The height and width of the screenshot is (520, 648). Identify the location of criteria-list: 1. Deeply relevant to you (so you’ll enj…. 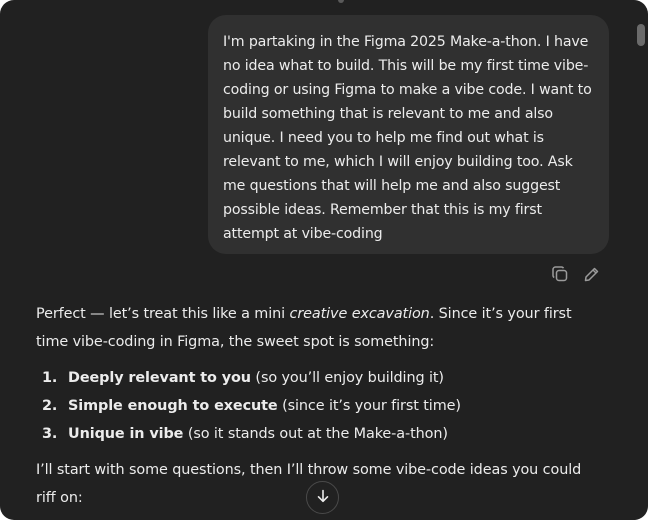
(319, 406).